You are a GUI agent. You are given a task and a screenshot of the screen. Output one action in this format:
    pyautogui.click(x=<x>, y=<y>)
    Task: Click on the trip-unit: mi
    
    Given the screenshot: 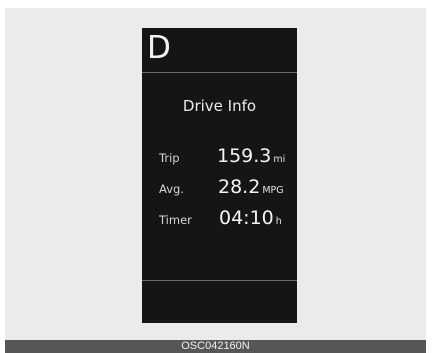 What is the action you would take?
    pyautogui.click(x=279, y=159)
    